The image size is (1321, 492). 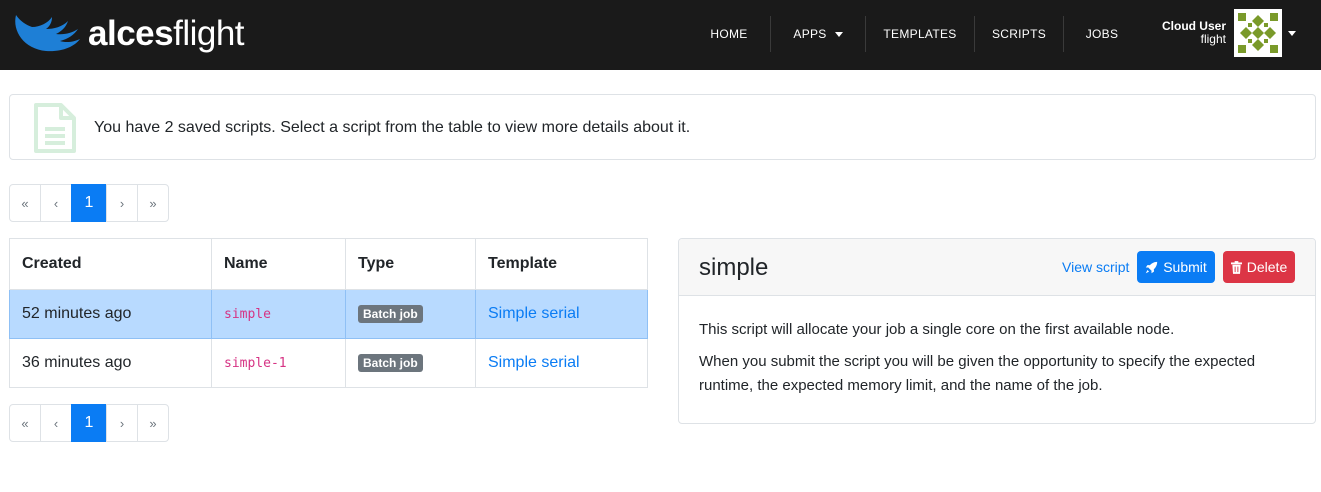 What do you see at coordinates (247, 314) in the screenshot?
I see `script-name: simple` at bounding box center [247, 314].